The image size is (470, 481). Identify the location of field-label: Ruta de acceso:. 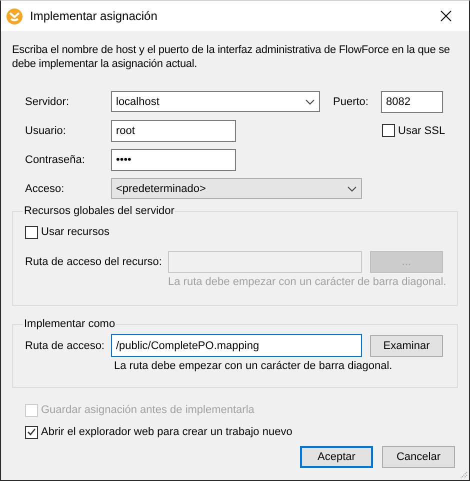
(65, 346).